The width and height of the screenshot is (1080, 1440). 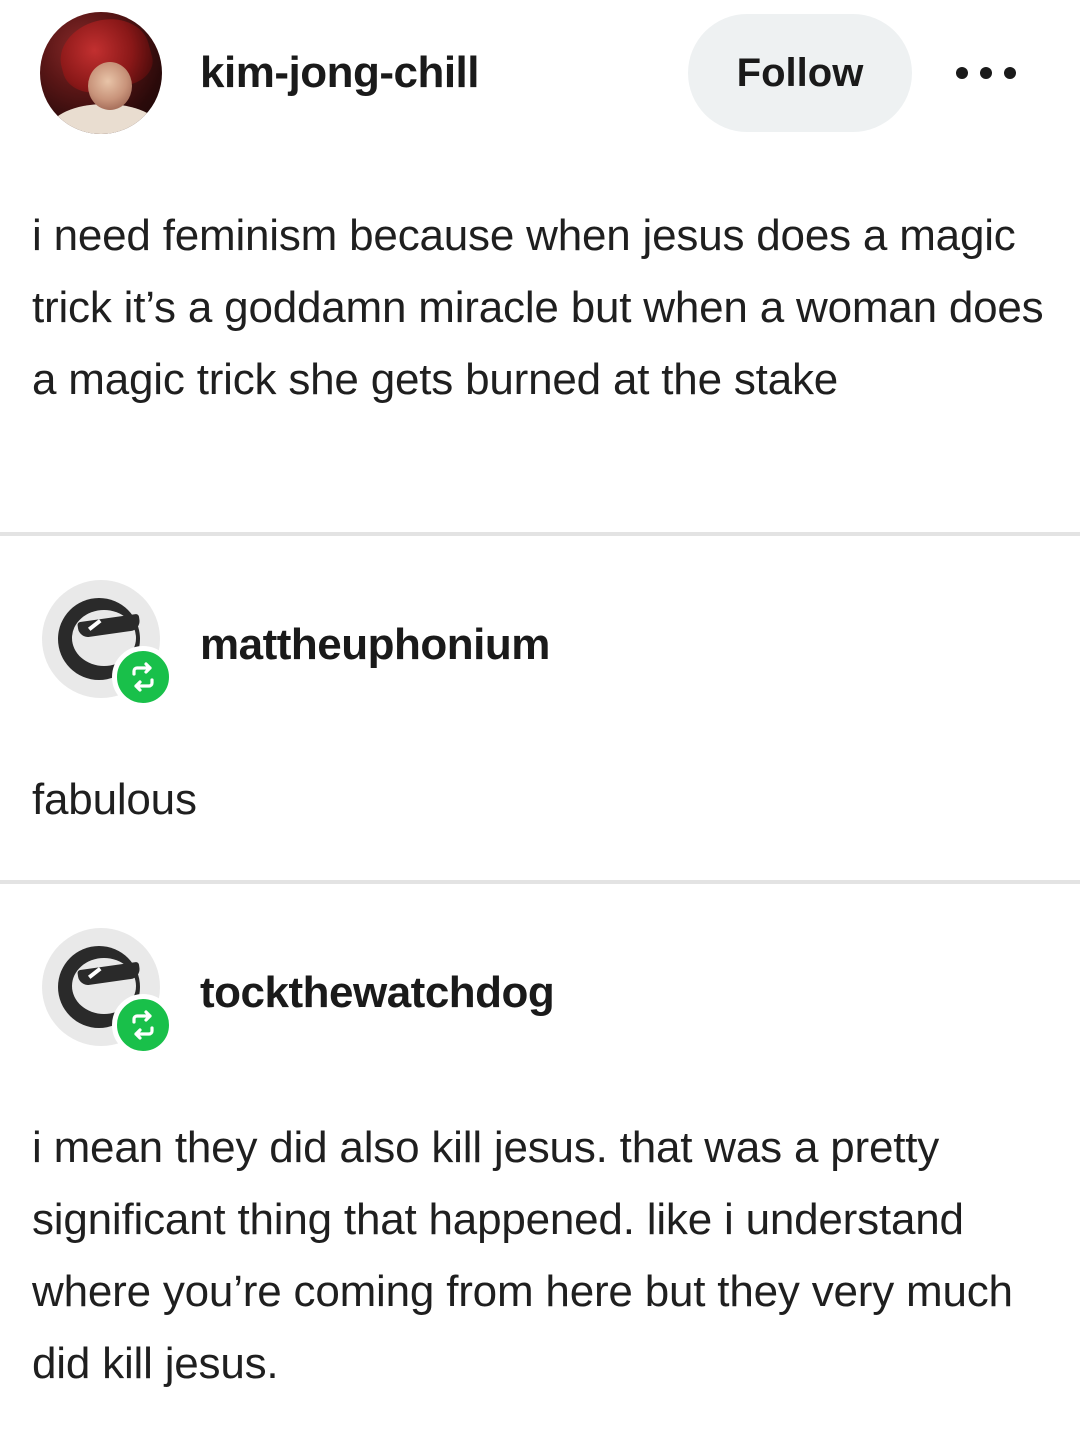 What do you see at coordinates (110, 86) in the screenshot?
I see `avatar-face` at bounding box center [110, 86].